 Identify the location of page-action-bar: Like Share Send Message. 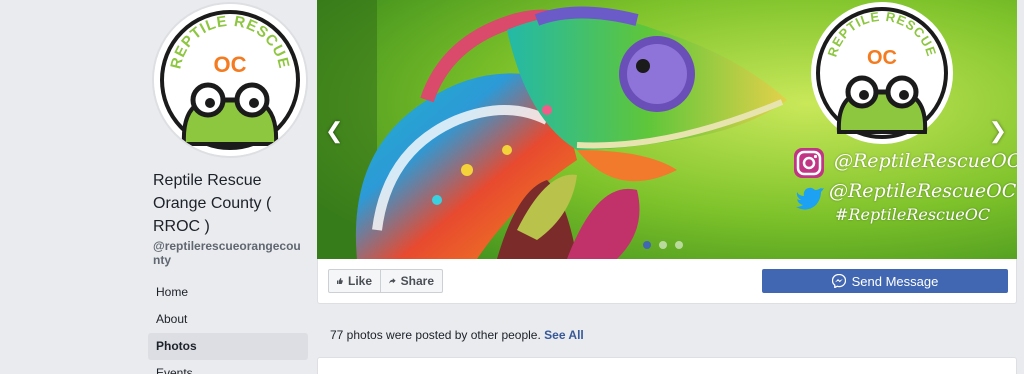
(667, 281).